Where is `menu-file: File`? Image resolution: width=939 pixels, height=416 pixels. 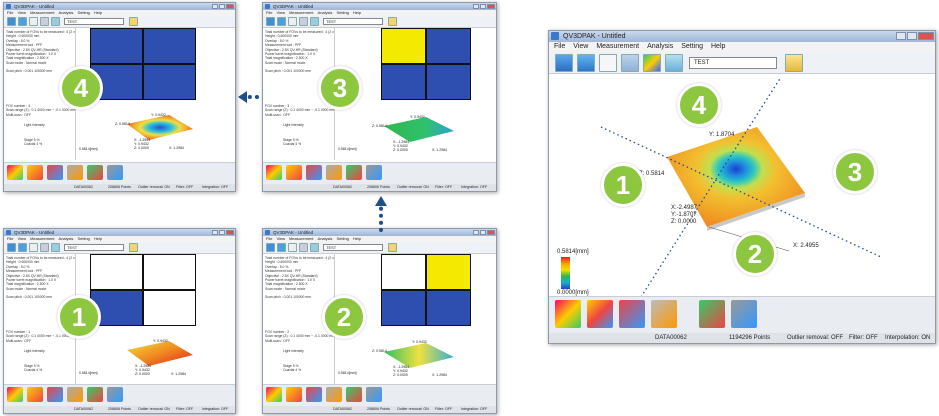
menu-file: File is located at coordinates (559, 46).